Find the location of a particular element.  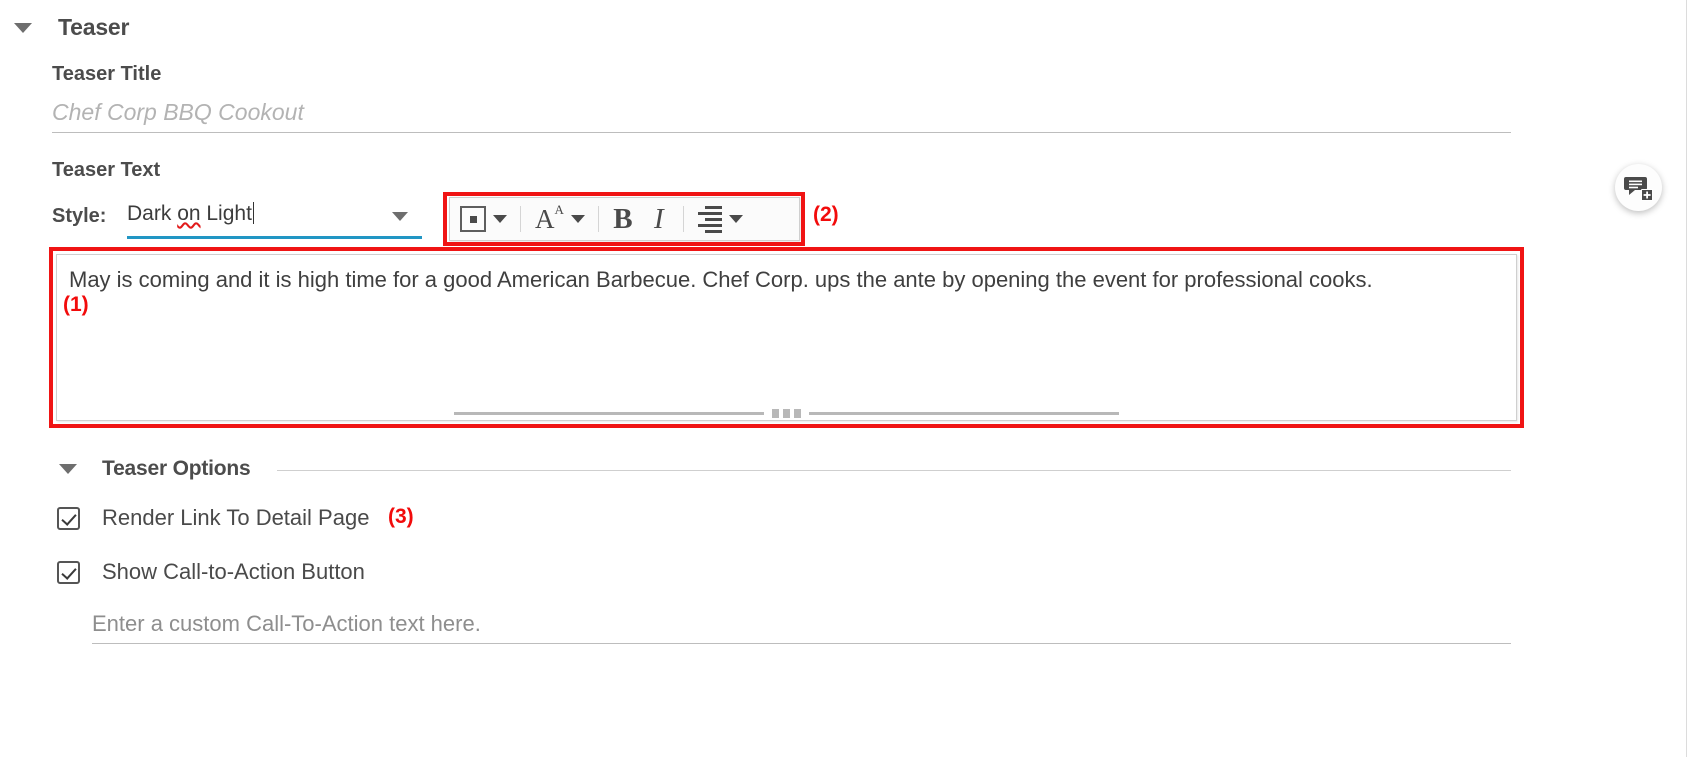

rich-text-toolbar: AA B I is located at coordinates (624, 219).